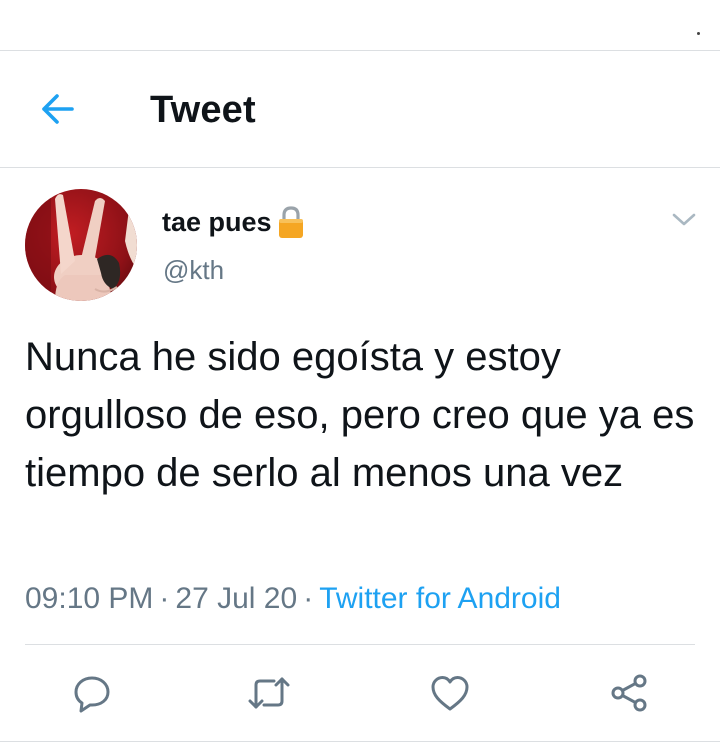 The height and width of the screenshot is (754, 720). I want to click on chevron-down-icon, so click(684, 219).